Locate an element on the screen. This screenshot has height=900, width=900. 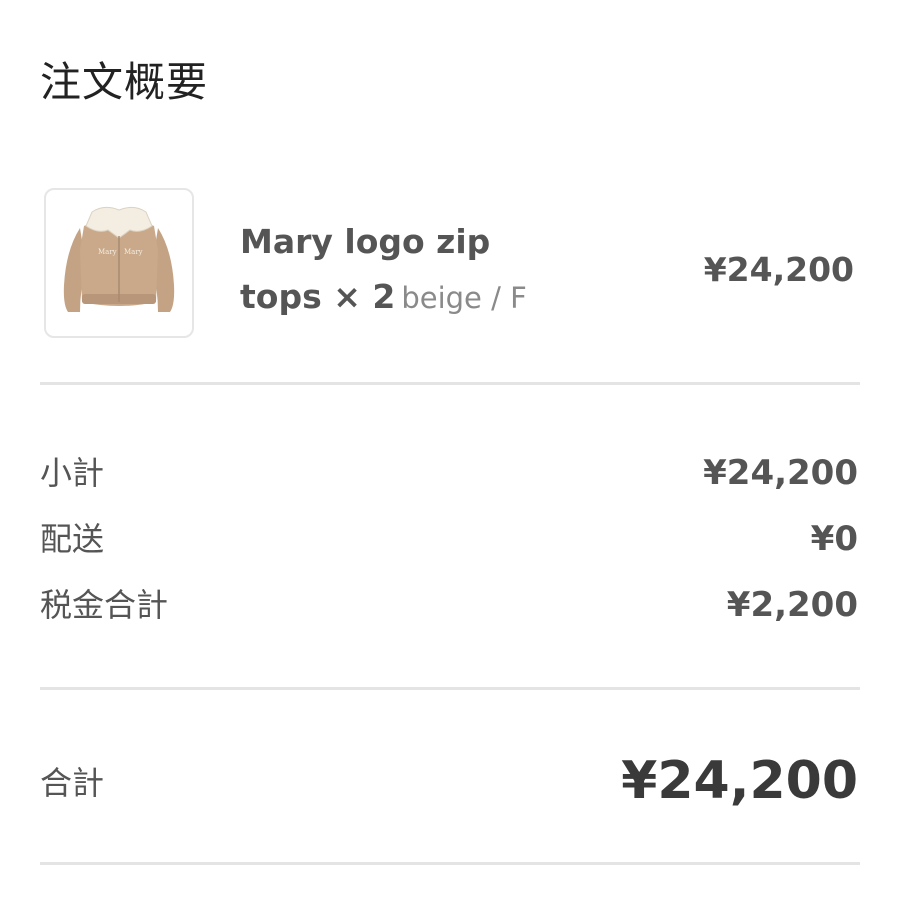
subtotal-value: ¥24,200 is located at coordinates (780, 473).